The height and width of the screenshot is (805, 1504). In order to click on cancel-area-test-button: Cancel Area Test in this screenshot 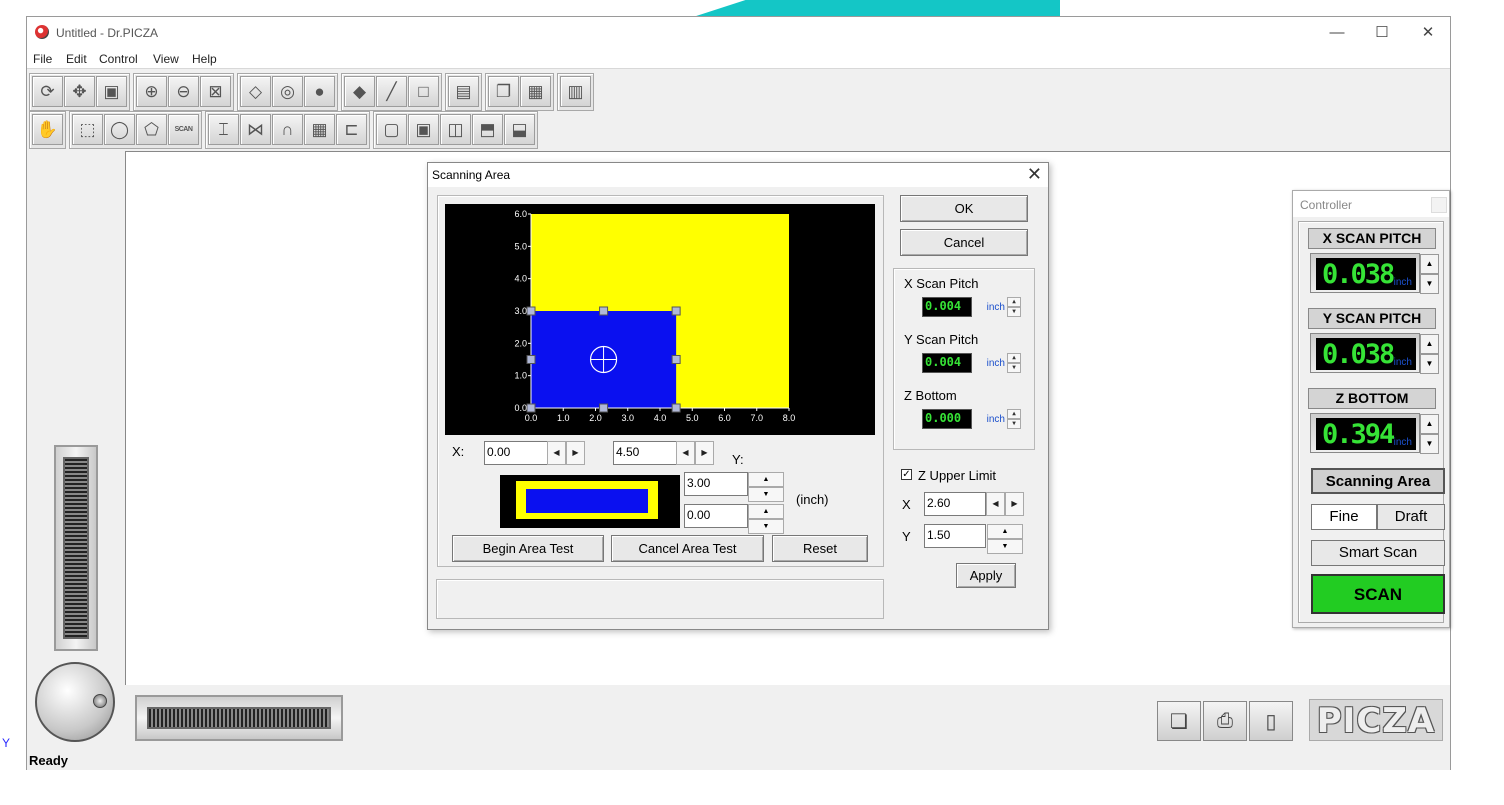, I will do `click(687, 548)`.